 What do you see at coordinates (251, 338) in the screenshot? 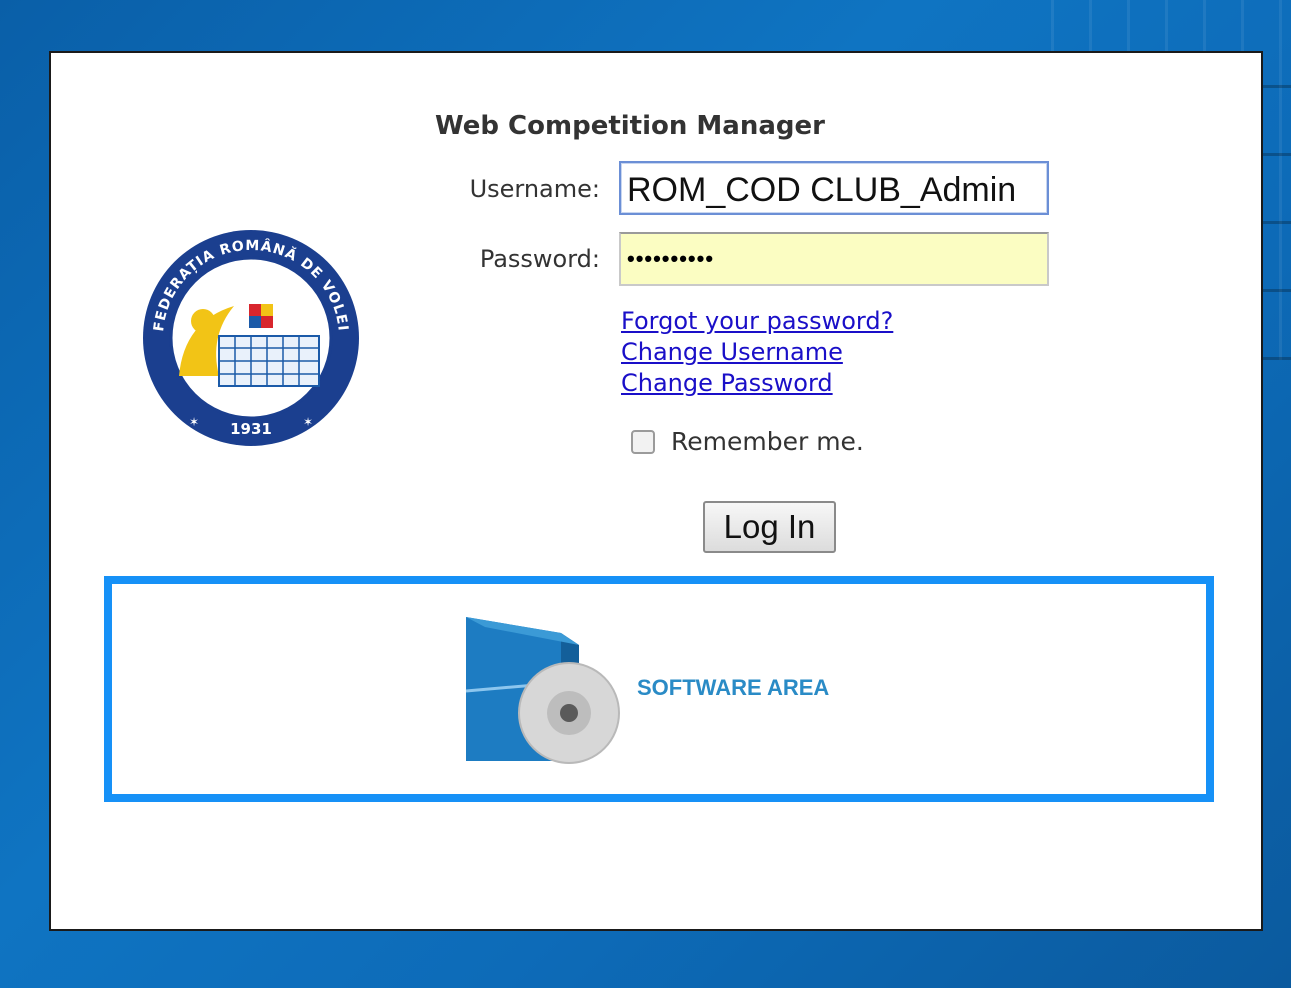
I see `federation-logo: FEDERAȚIA ROMÂNĂ DE VOLEI 1931 ✶ ✶` at bounding box center [251, 338].